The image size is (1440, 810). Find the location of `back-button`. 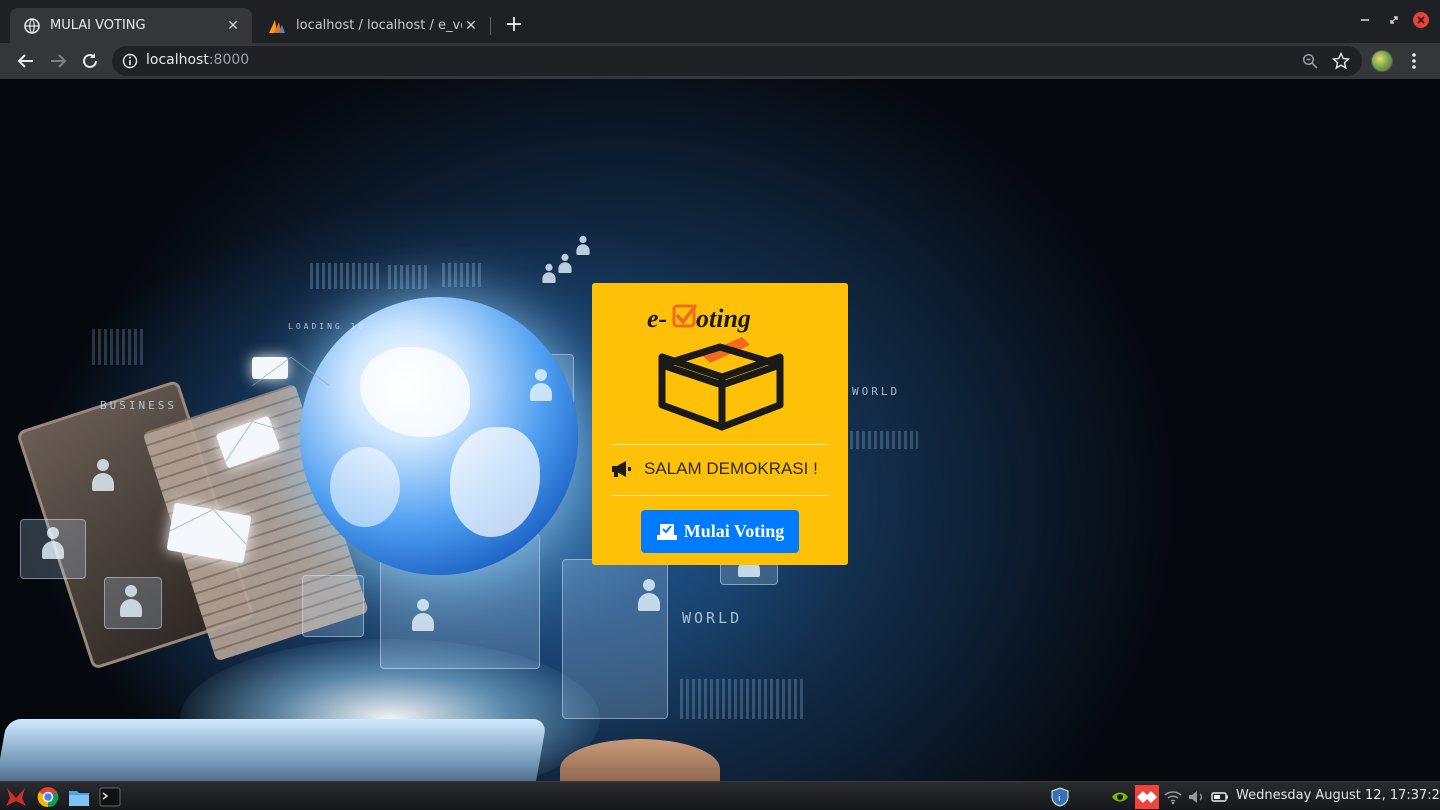

back-button is located at coordinates (26, 61).